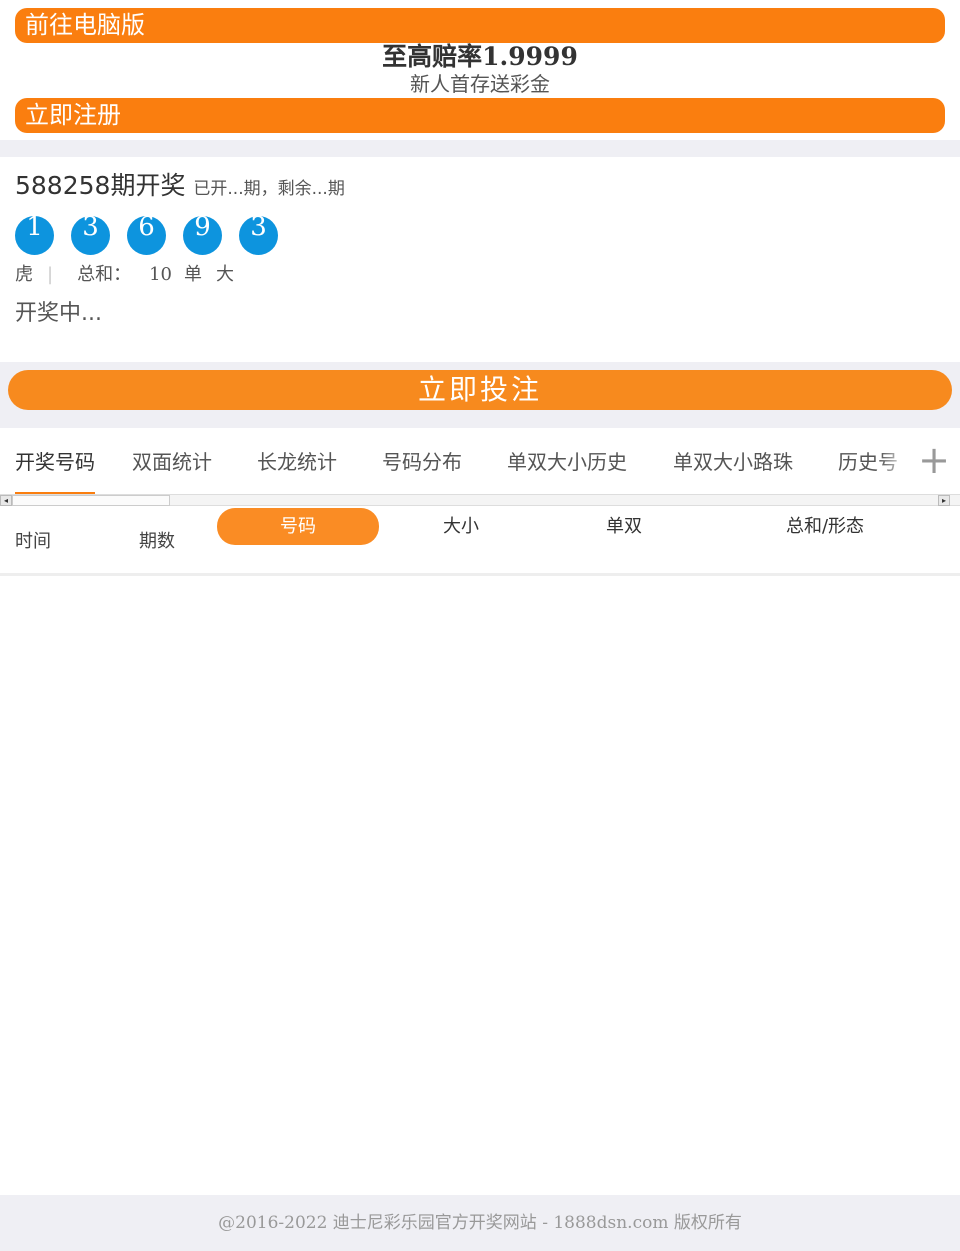  What do you see at coordinates (567, 462) in the screenshot?
I see `tab-odd-even-history: 单双大小历史` at bounding box center [567, 462].